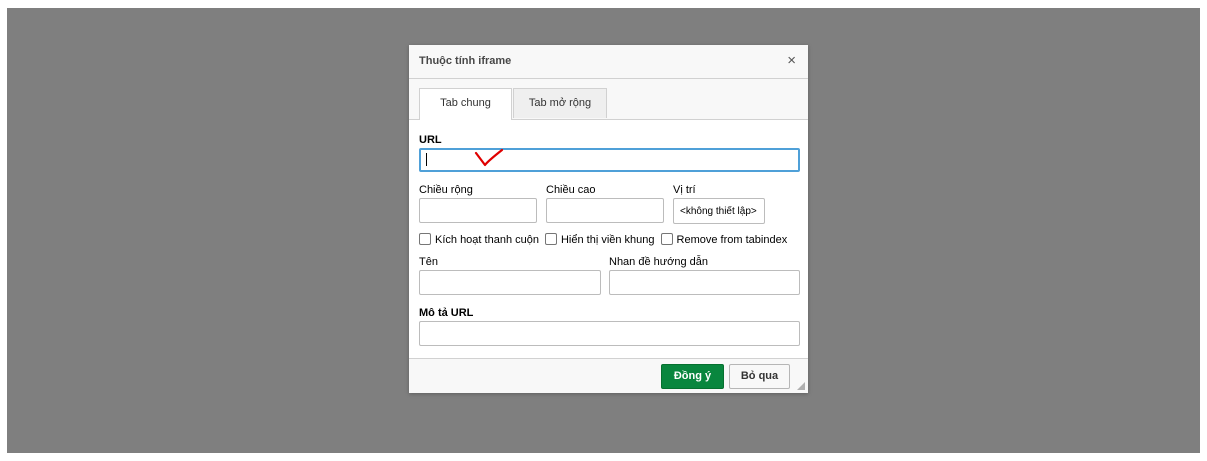  I want to click on name-input, so click(510, 282).